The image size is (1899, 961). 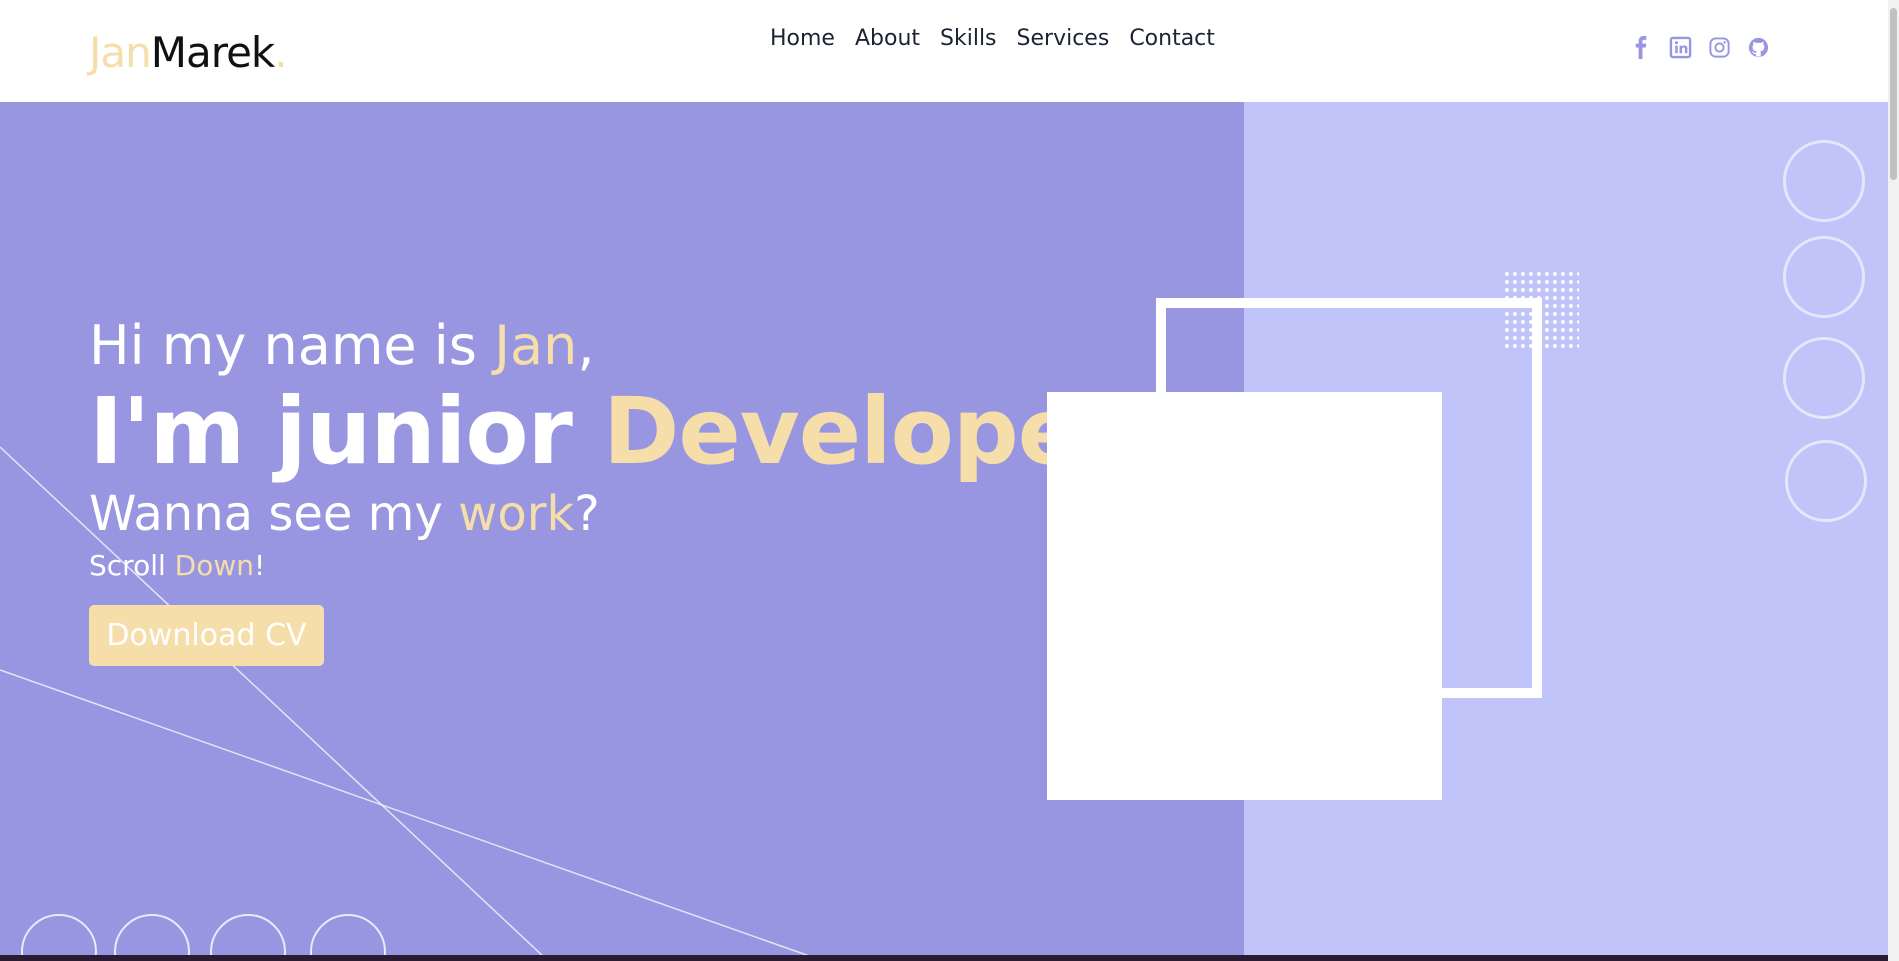 What do you see at coordinates (1244, 596) in the screenshot?
I see `profile-image-placeholder` at bounding box center [1244, 596].